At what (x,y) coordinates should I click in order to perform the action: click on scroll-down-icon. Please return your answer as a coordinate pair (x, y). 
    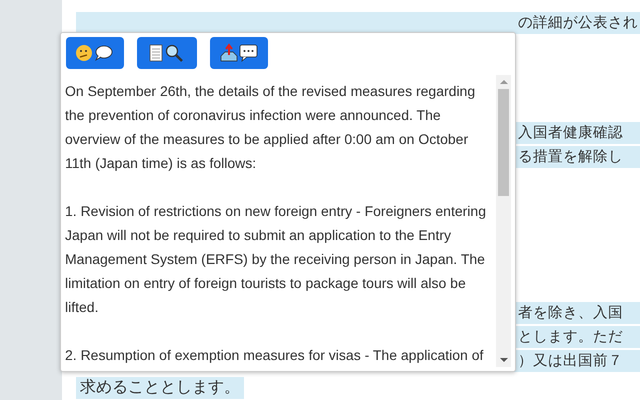
    Looking at the image, I should click on (504, 360).